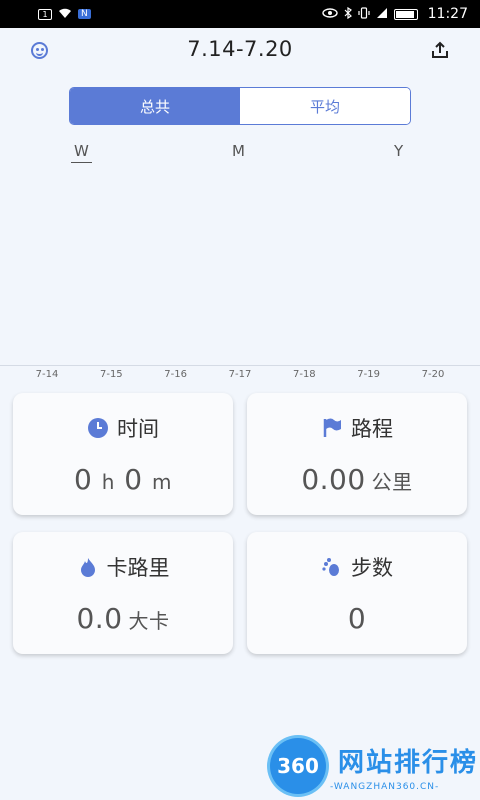 The image size is (480, 800). I want to click on signal-icon, so click(382, 14).